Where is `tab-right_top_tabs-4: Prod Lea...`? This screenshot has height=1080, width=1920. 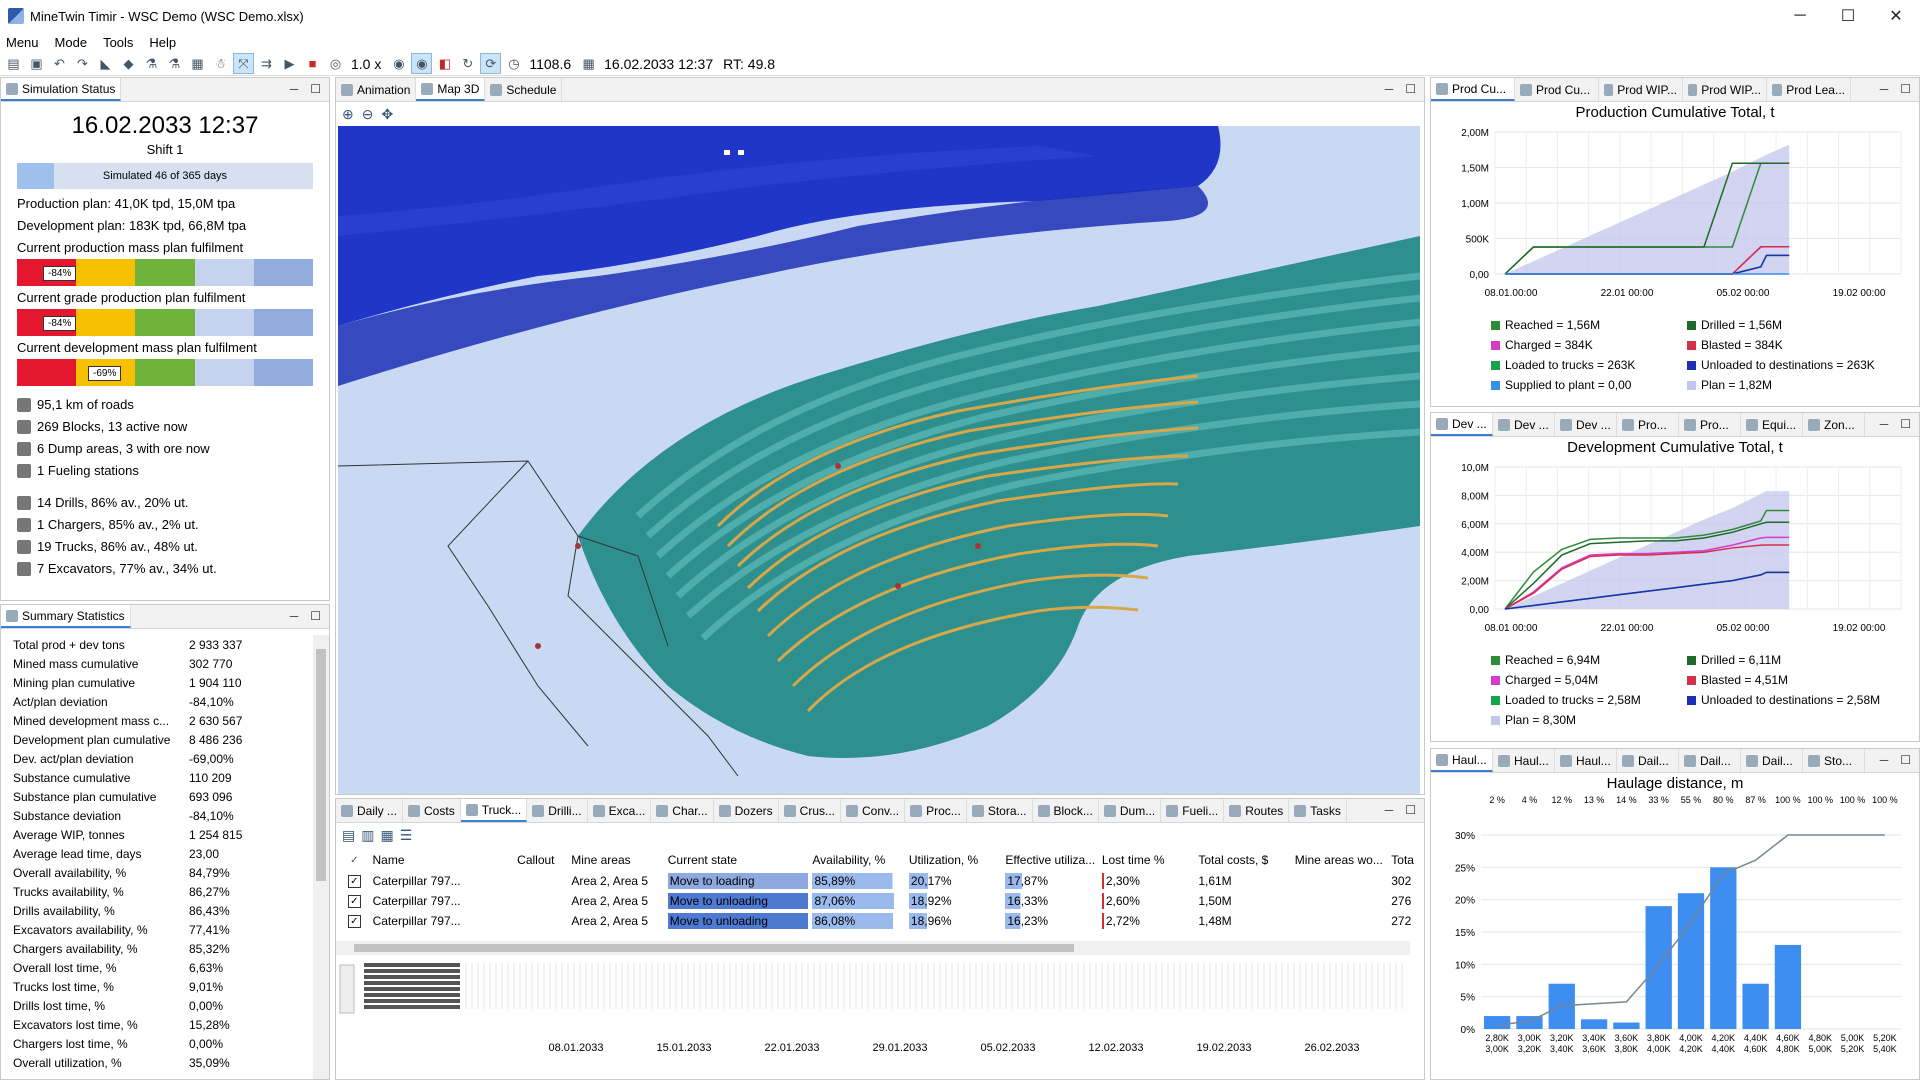
tab-right_top_tabs-4: Prod Lea... is located at coordinates (1809, 89).